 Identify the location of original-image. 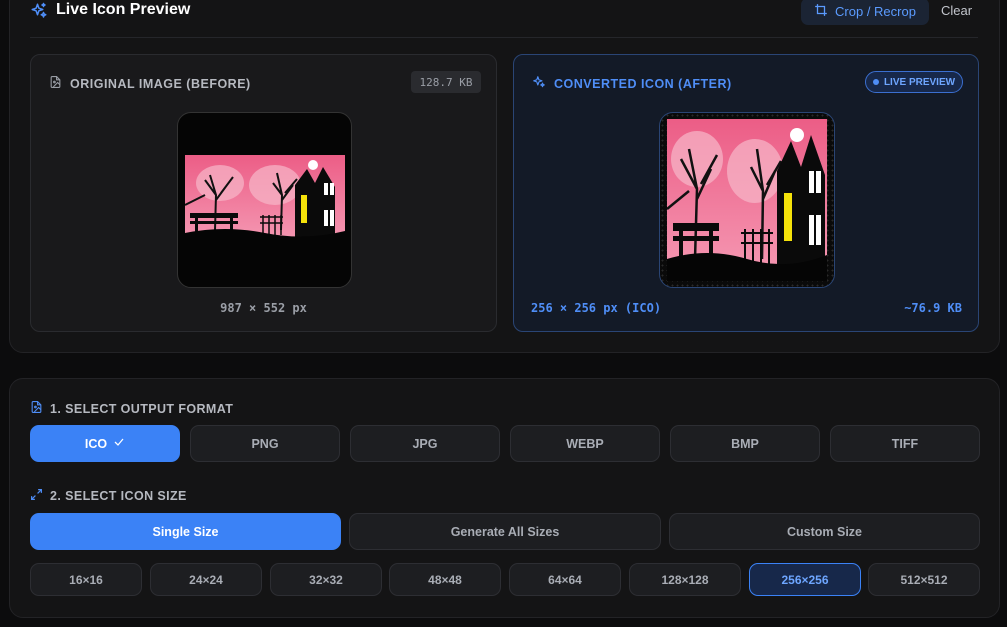
(265, 200).